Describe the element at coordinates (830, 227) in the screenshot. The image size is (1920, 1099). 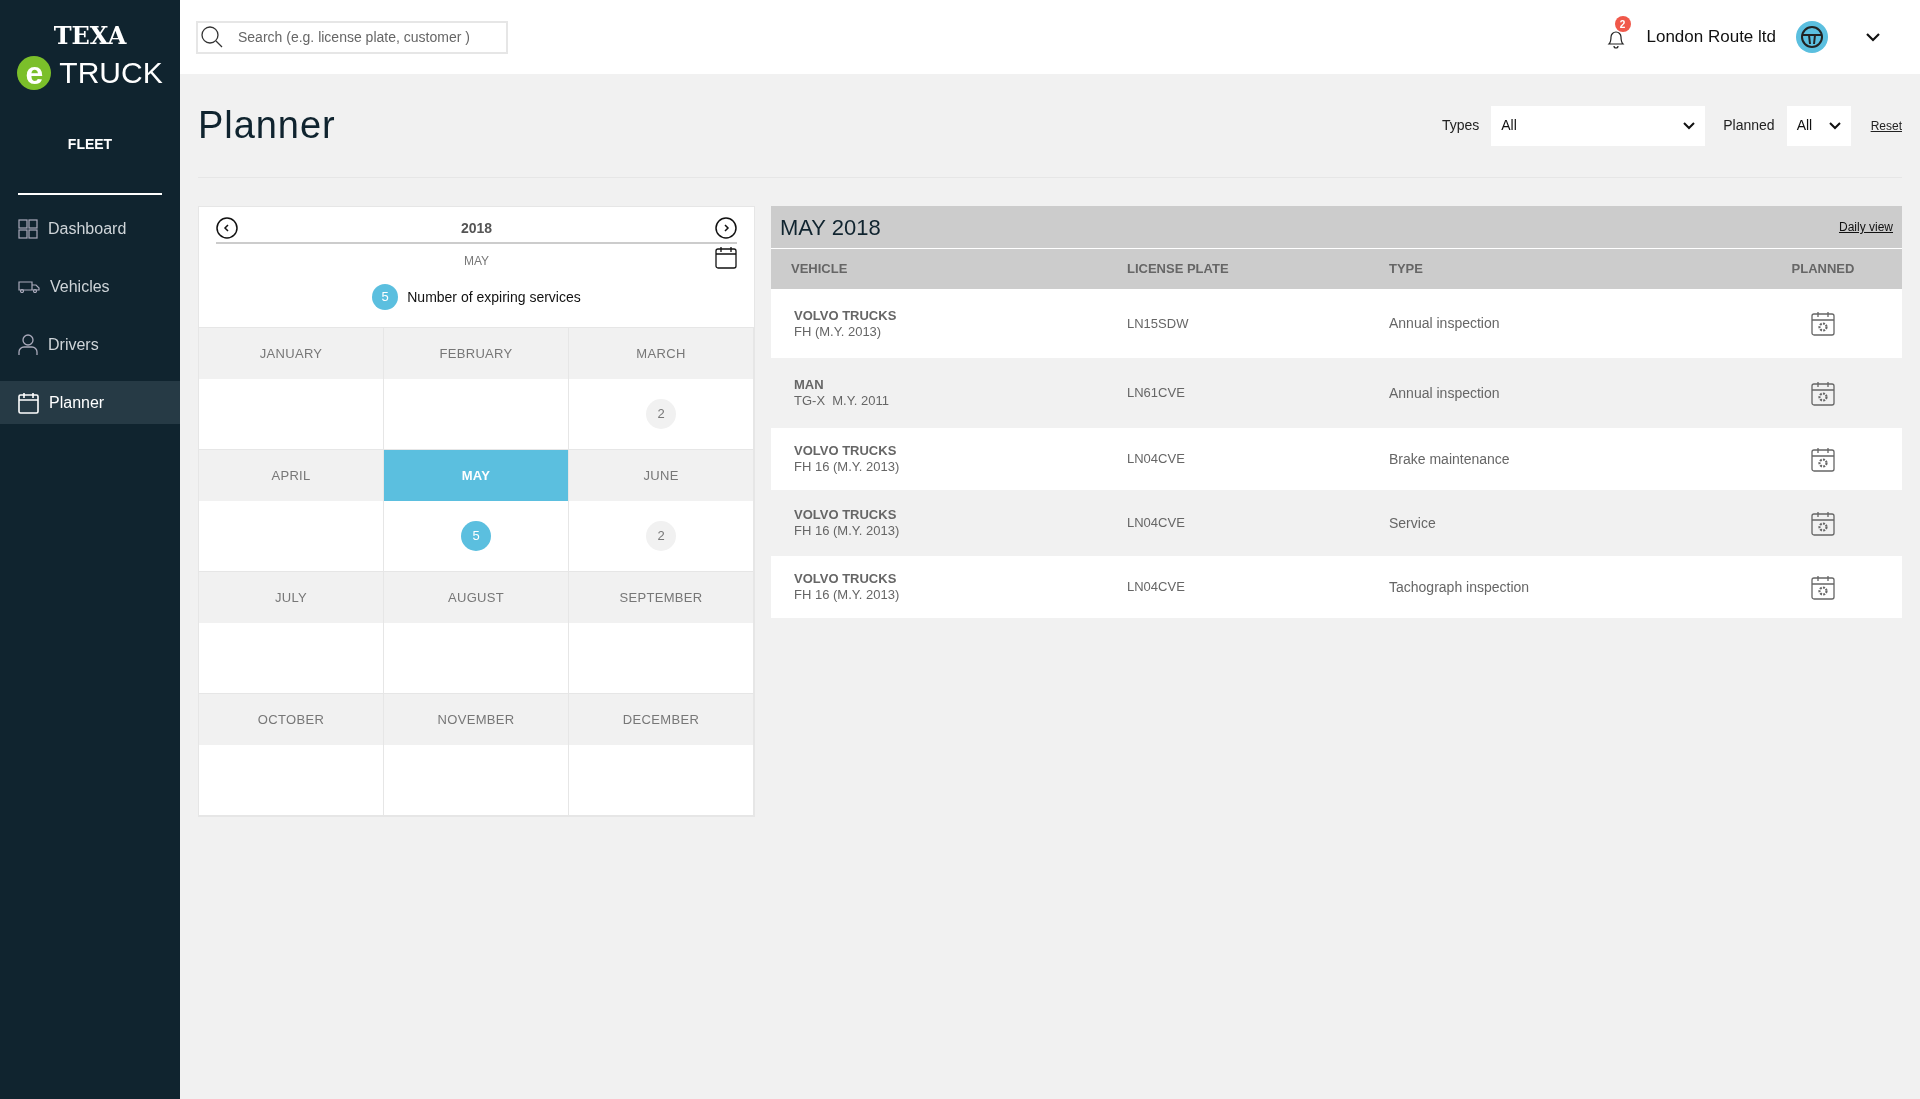
I see `table-title: MAY 2018` at that location.